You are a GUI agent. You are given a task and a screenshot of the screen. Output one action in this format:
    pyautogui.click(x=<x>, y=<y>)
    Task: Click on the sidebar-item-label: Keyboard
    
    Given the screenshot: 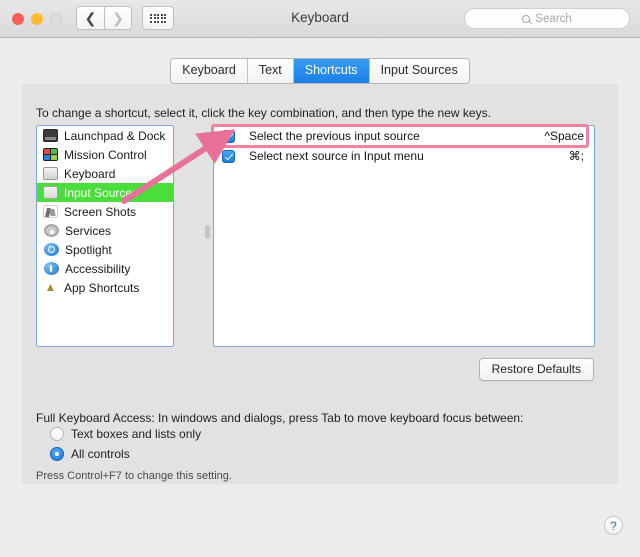 What is the action you would take?
    pyautogui.click(x=90, y=173)
    